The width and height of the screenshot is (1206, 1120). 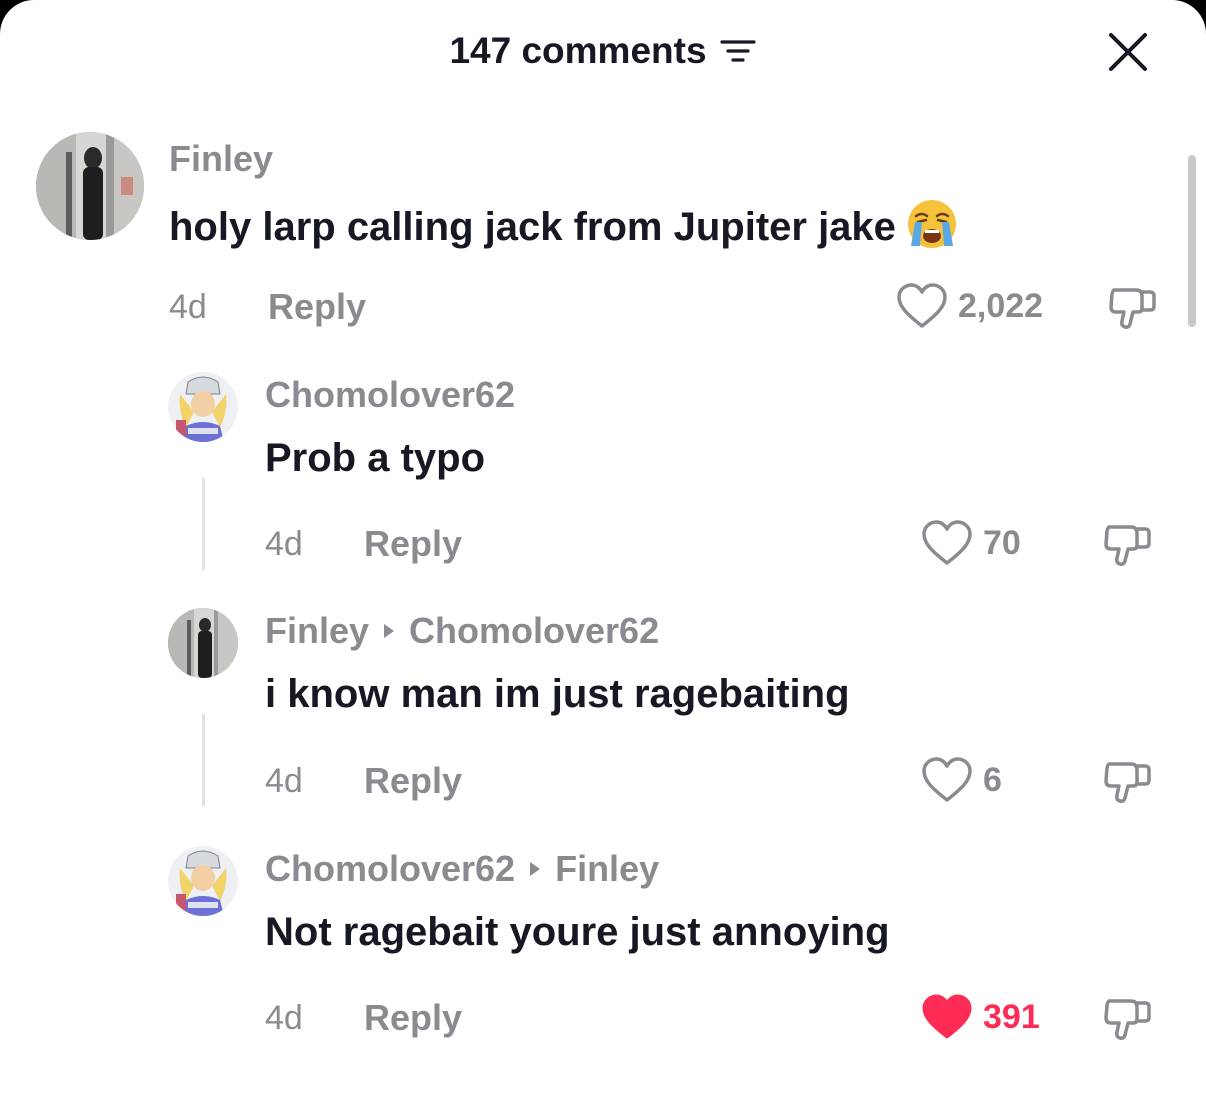 What do you see at coordinates (931, 224) in the screenshot?
I see `loudly-crying-face-icon` at bounding box center [931, 224].